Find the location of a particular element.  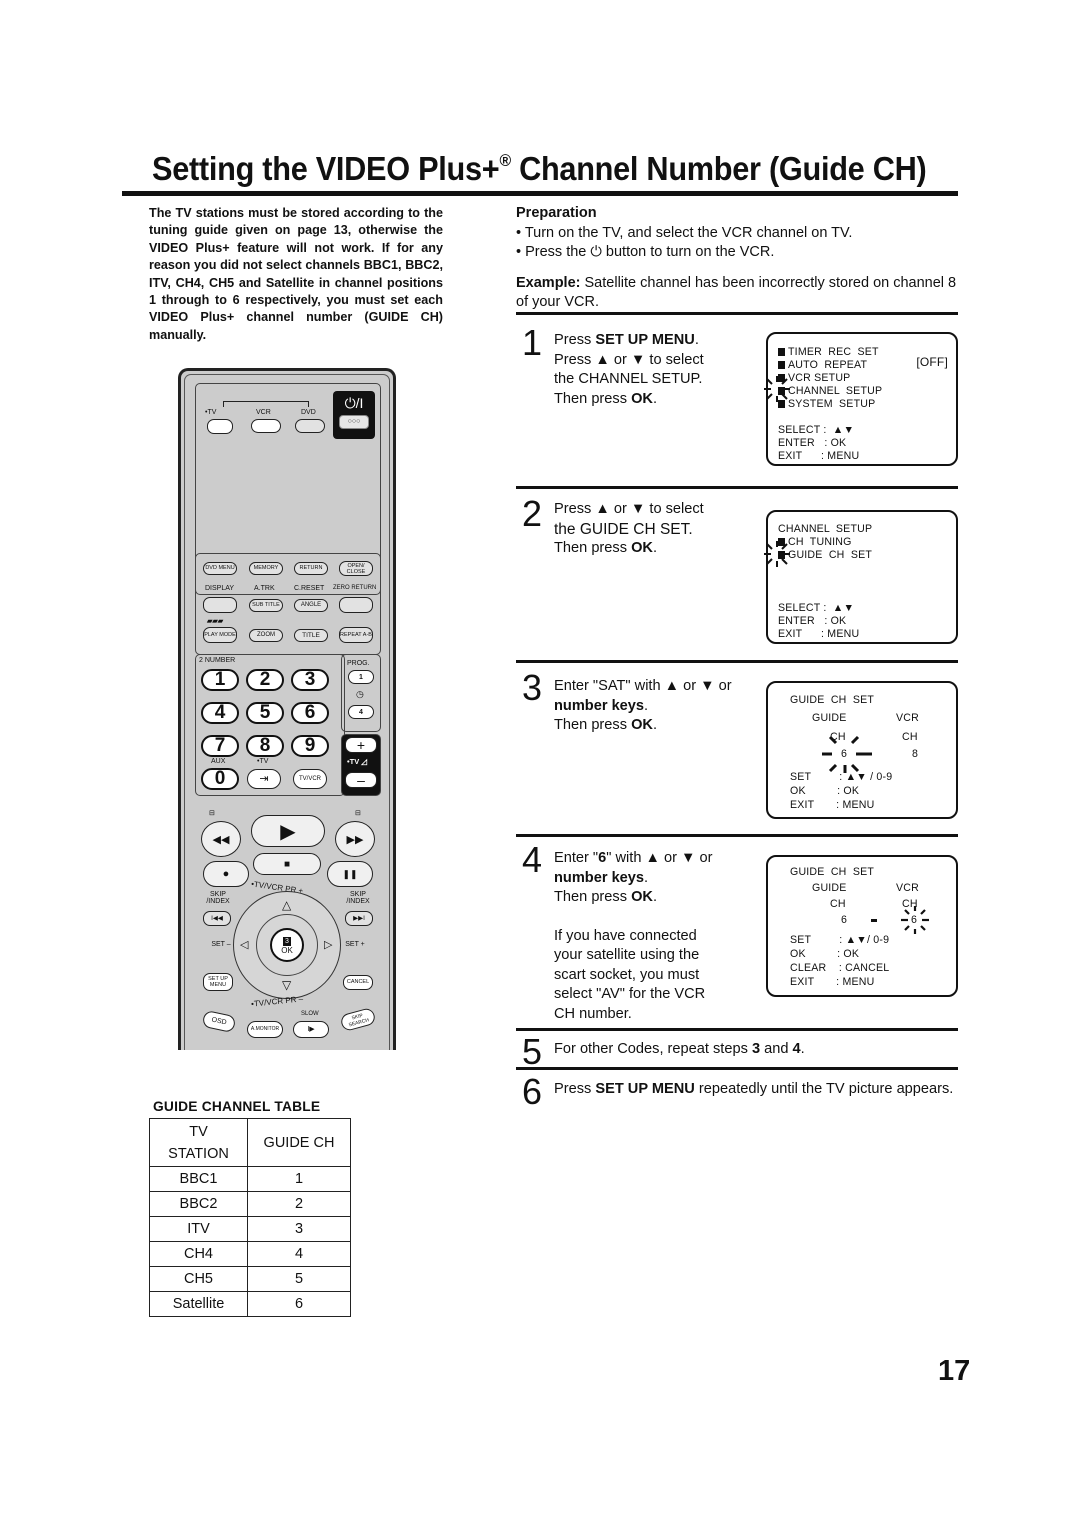

display-button is located at coordinates (220, 605).